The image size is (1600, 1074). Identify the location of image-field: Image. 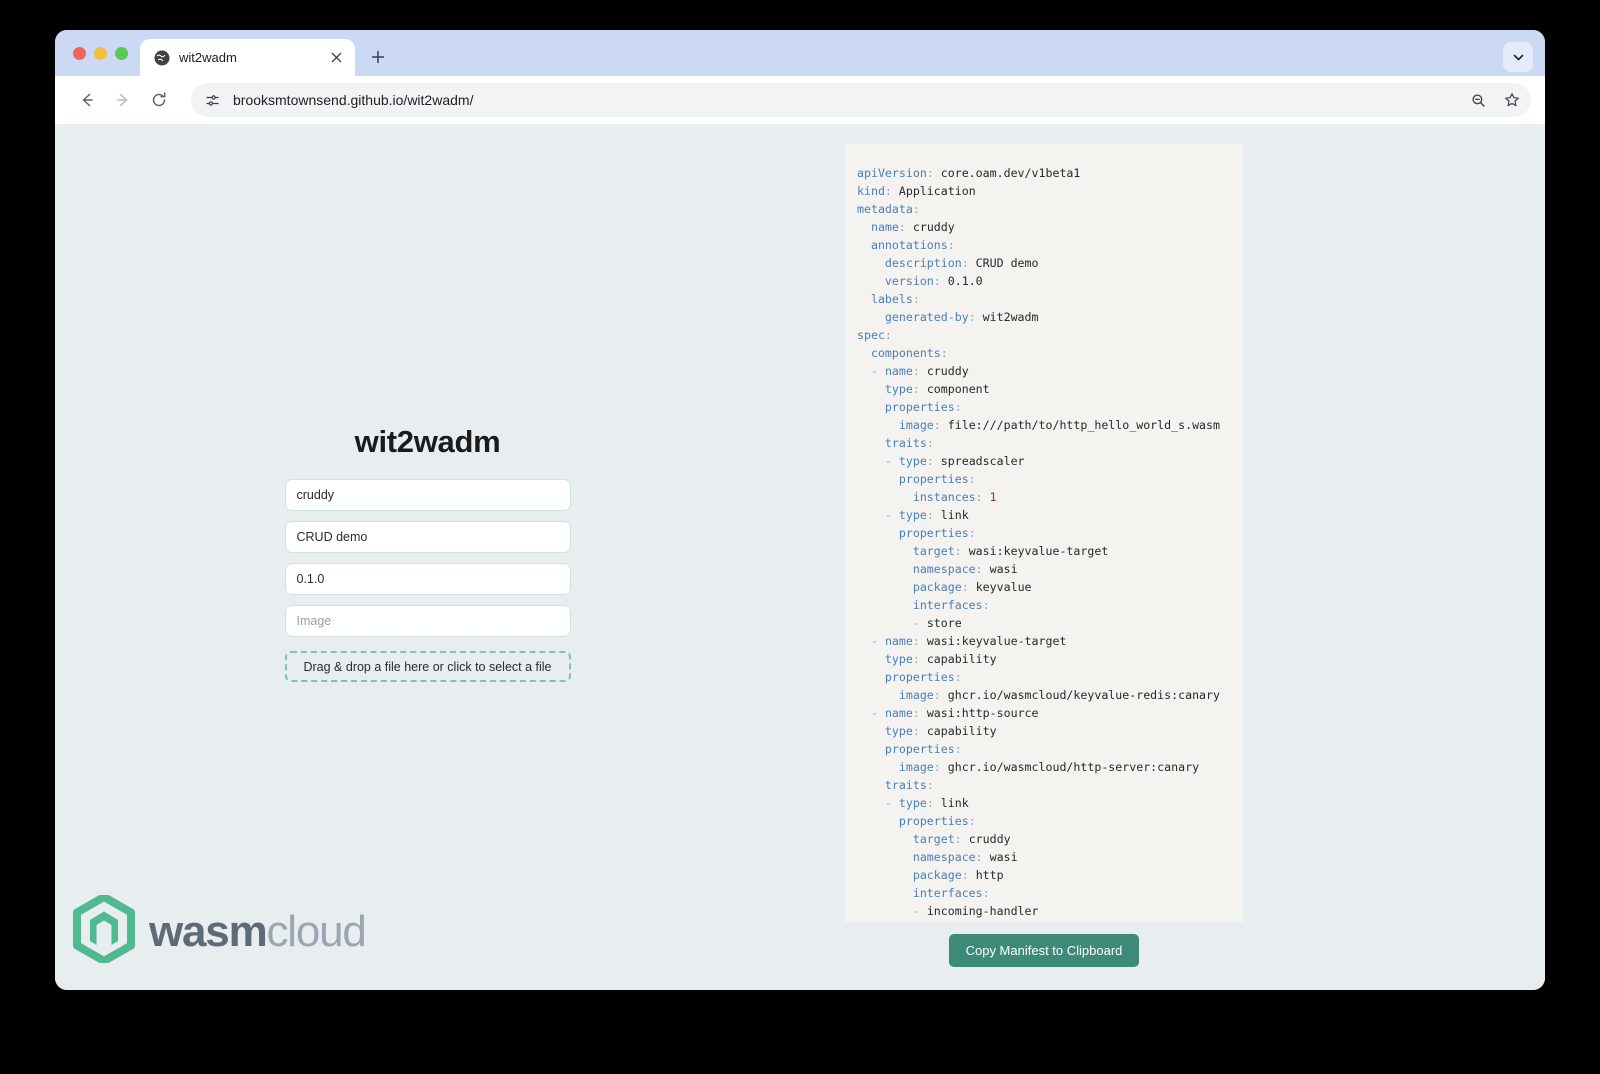
(427, 621).